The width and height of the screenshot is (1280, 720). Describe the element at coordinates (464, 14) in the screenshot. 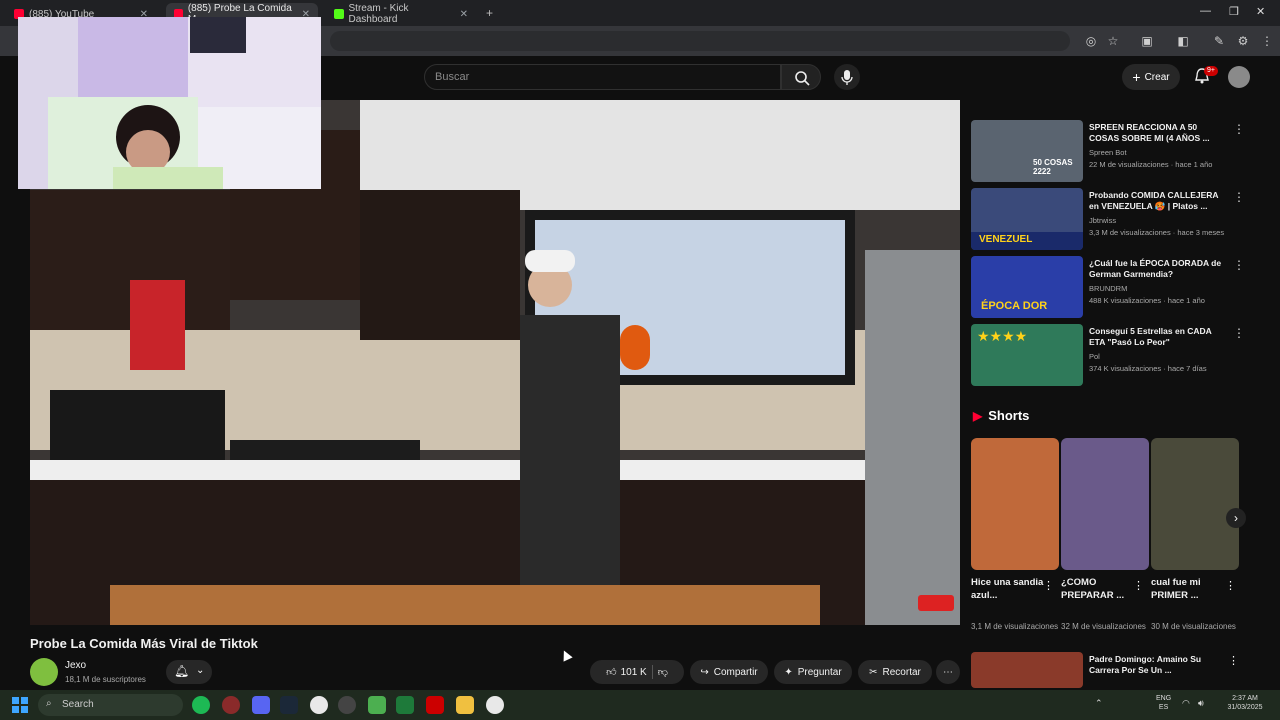

I see `close-tab-icon: ✕` at that location.